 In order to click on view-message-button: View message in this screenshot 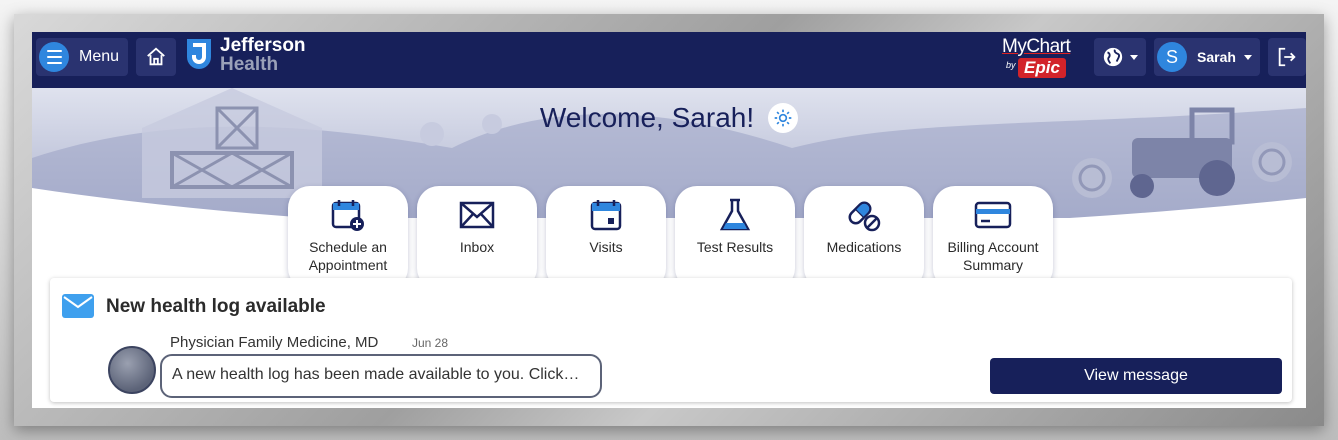, I will do `click(1136, 376)`.